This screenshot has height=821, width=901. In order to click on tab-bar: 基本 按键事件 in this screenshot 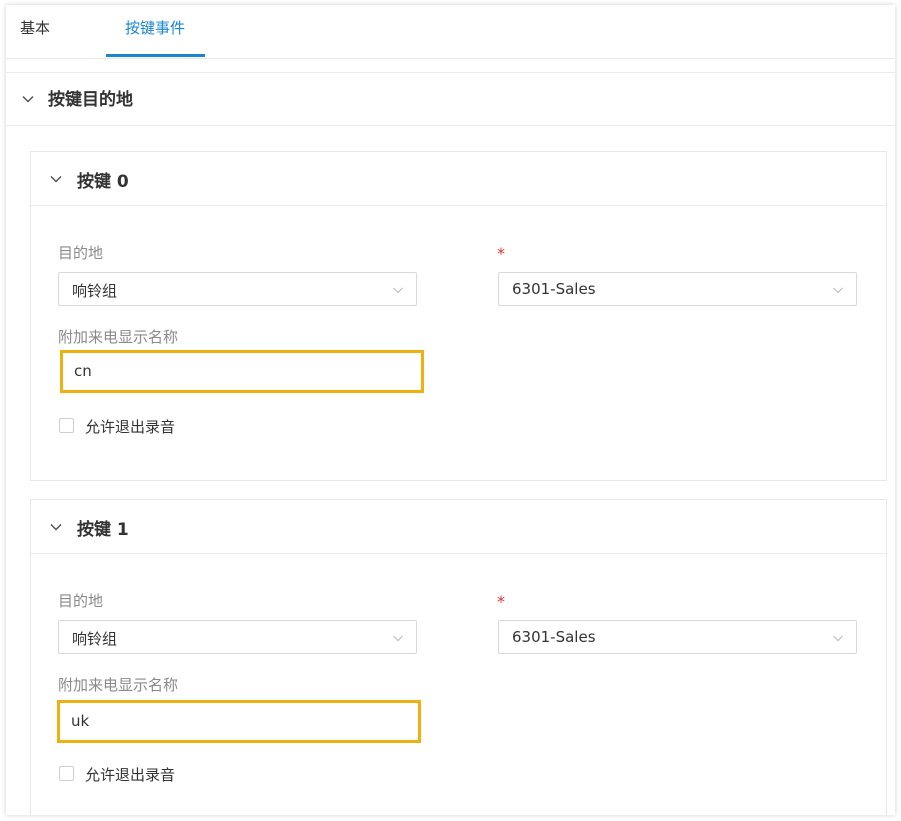, I will do `click(450, 32)`.